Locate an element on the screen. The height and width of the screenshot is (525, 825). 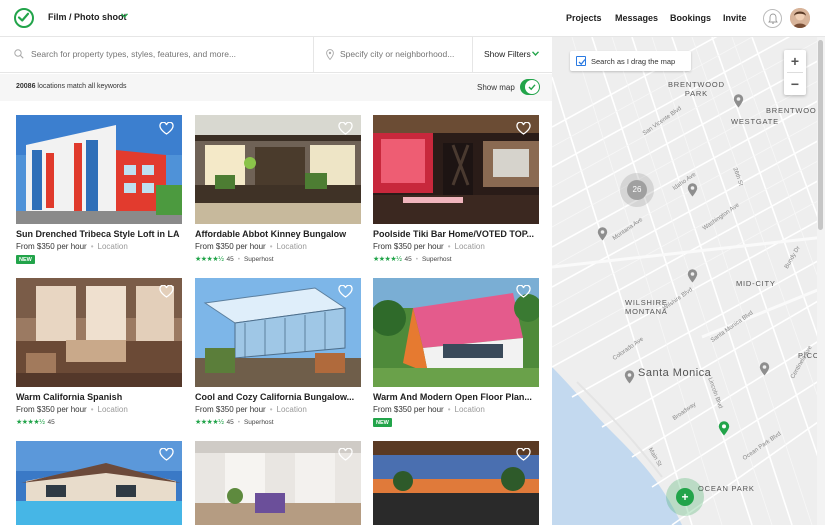
keyword-search-input is located at coordinates (168, 54).